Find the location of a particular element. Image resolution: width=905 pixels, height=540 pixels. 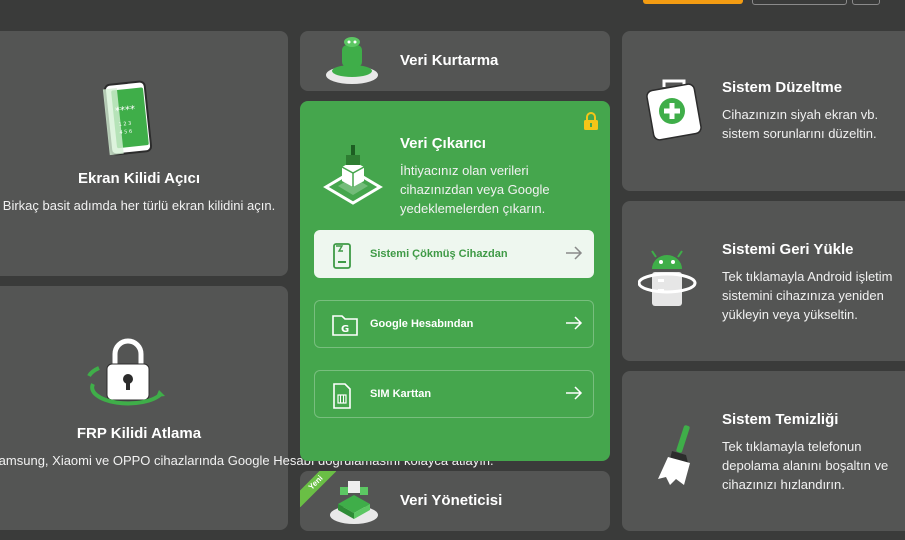

card-data-recovery: Veri Kurtarma is located at coordinates (455, 61).